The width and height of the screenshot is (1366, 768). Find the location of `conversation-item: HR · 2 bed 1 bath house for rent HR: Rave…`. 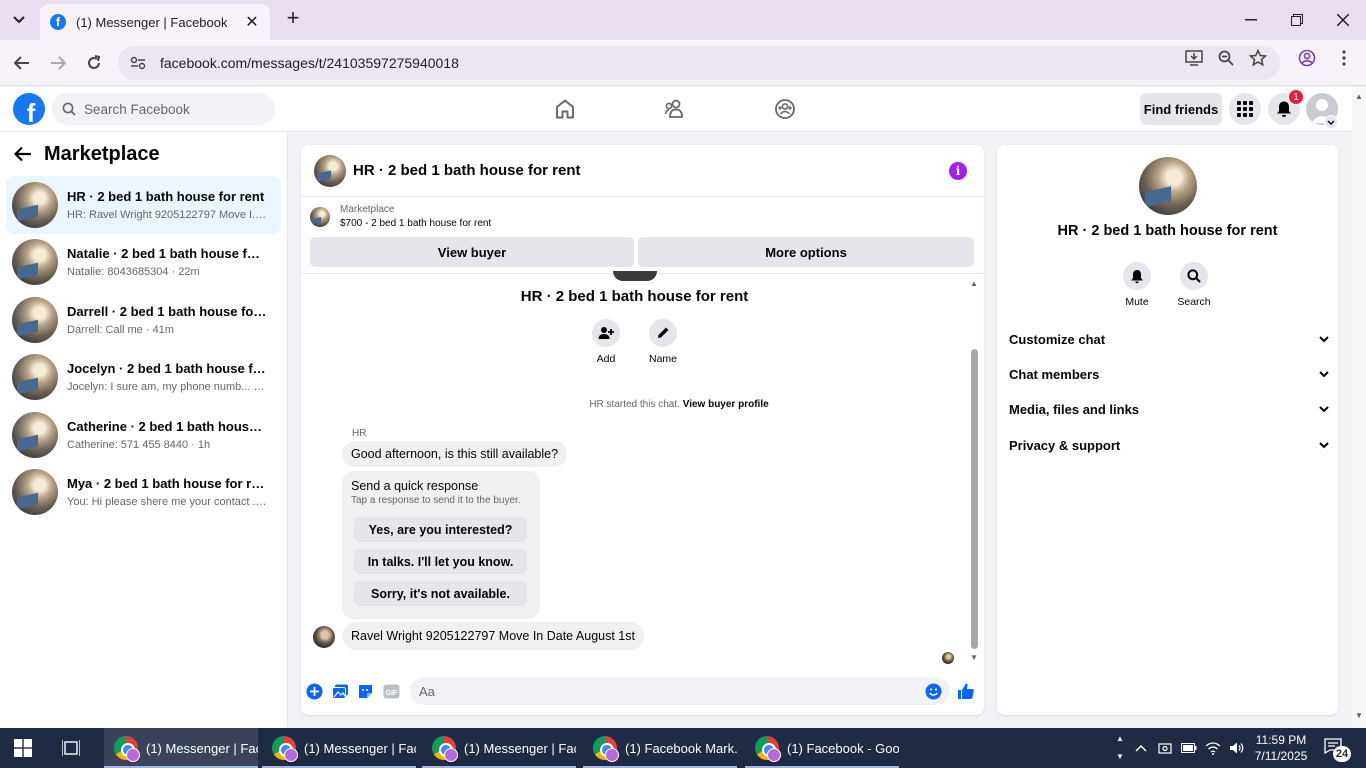

conversation-item: HR · 2 bed 1 bath house for rent HR: Rave… is located at coordinates (143, 205).